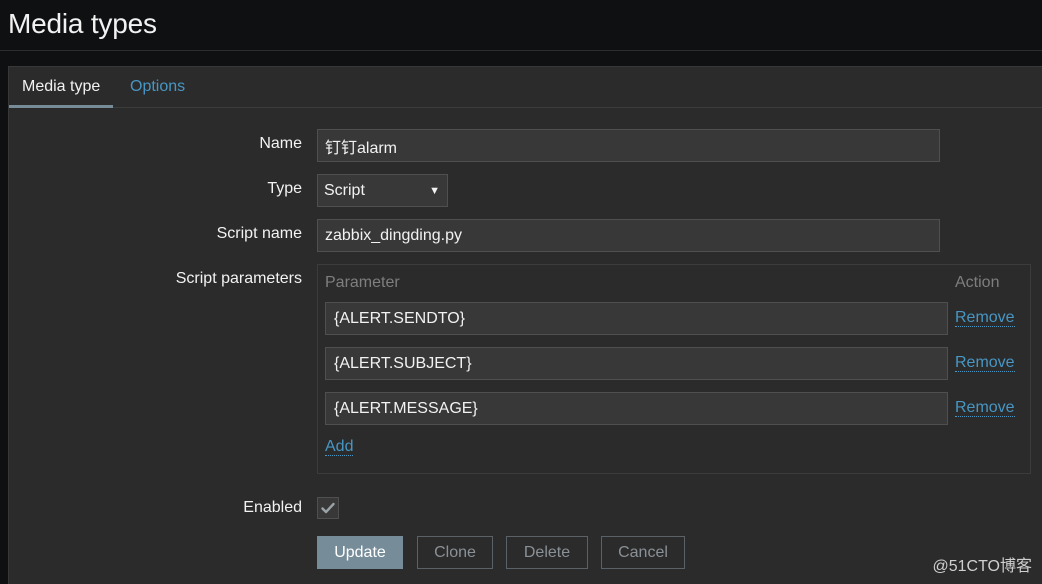 The image size is (1042, 584). What do you see at coordinates (284, 188) in the screenshot?
I see `type-label: Type` at bounding box center [284, 188].